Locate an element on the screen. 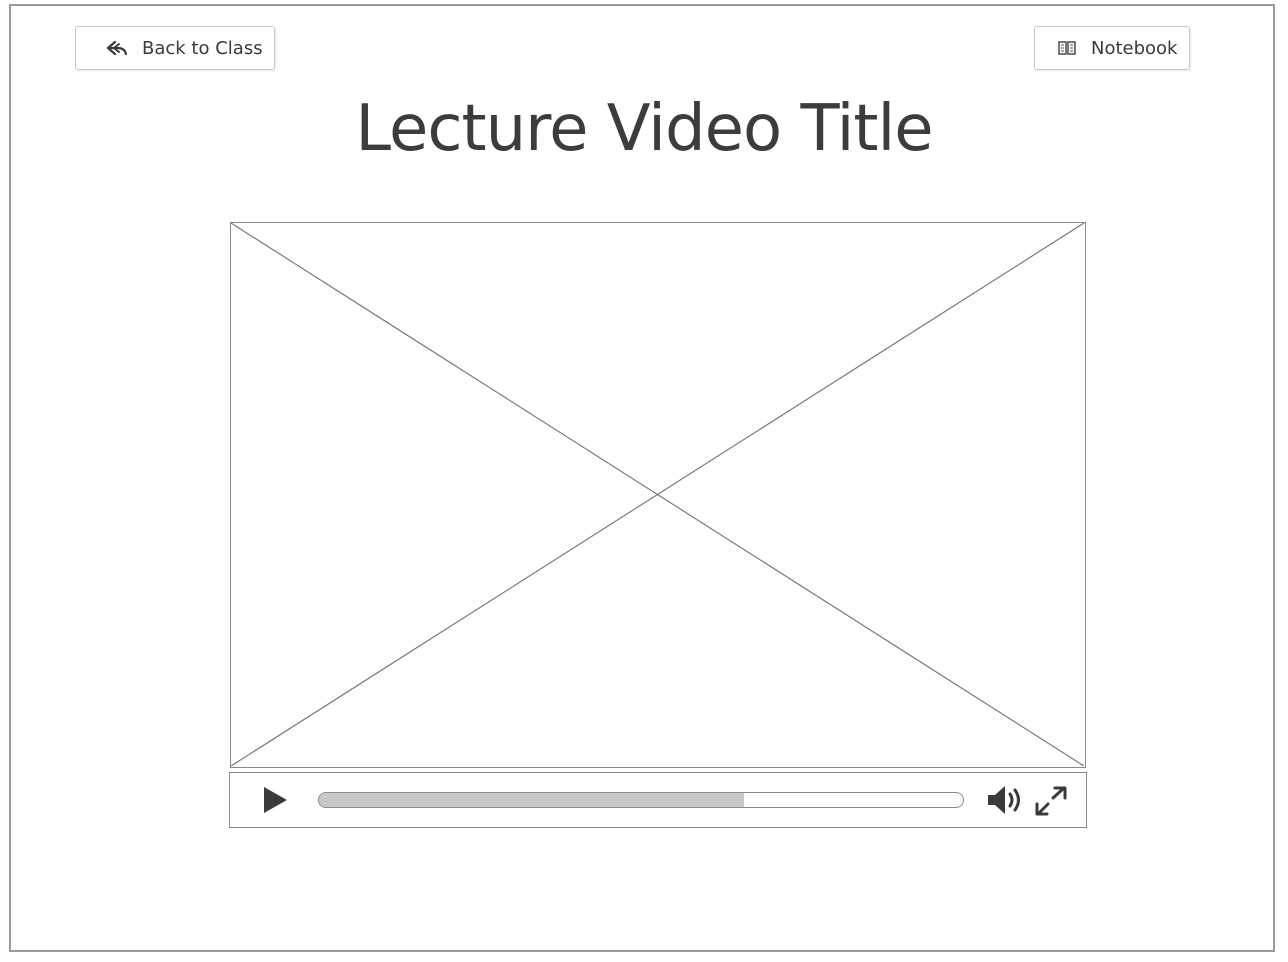 The width and height of the screenshot is (1288, 962). progress-fill is located at coordinates (532, 800).